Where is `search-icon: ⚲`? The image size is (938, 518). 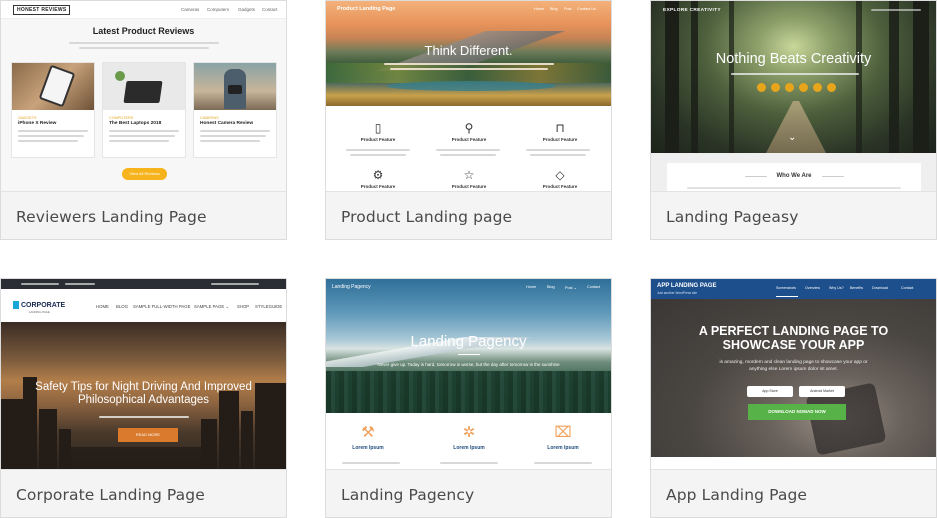 search-icon: ⚲ is located at coordinates (469, 128).